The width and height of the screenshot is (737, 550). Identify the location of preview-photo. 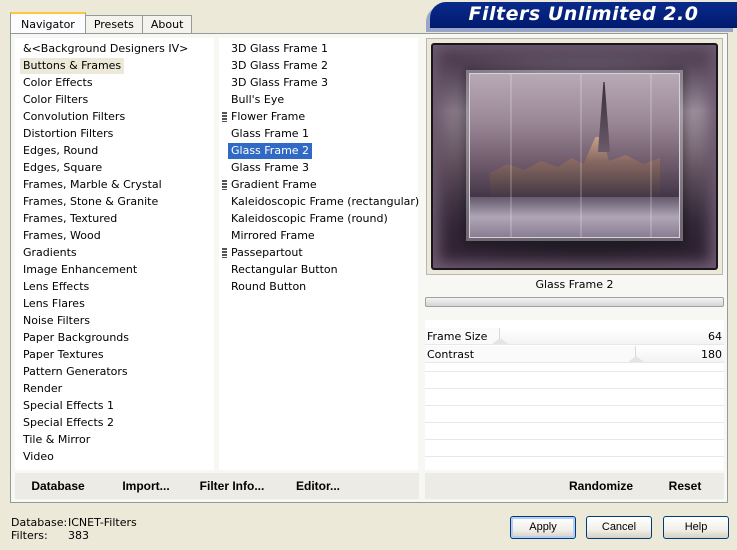
(574, 155).